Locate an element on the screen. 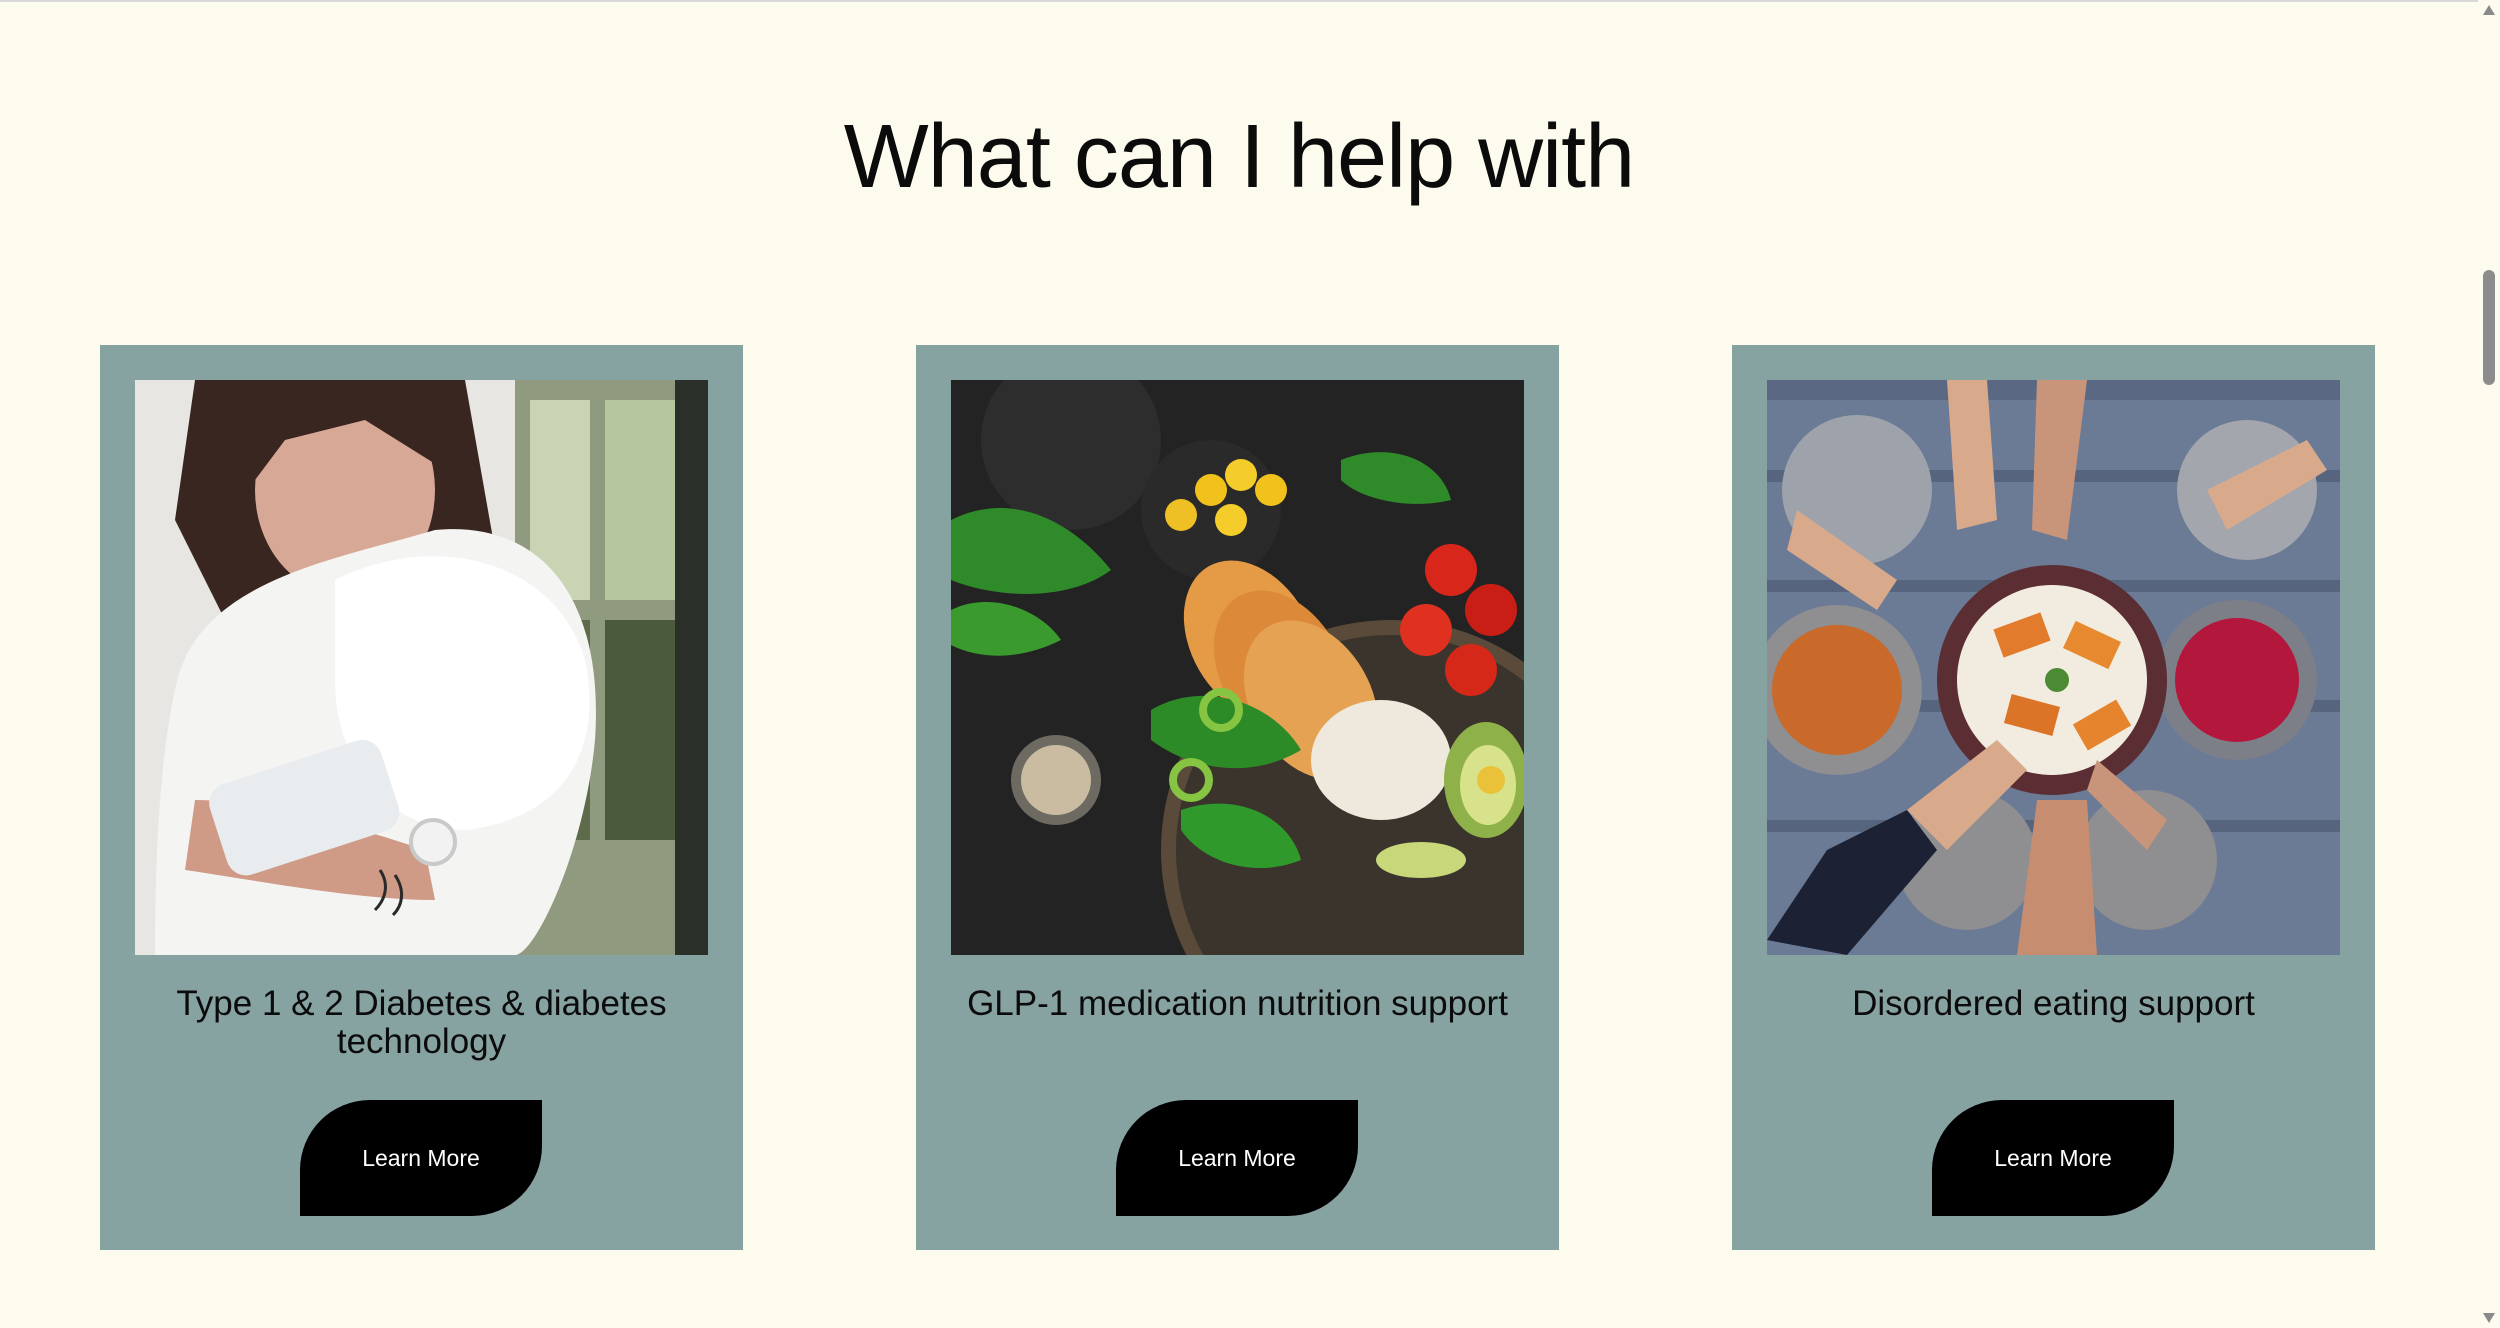 This screenshot has height=1328, width=2500. scroll-down-arrow-icon is located at coordinates (2489, 1318).